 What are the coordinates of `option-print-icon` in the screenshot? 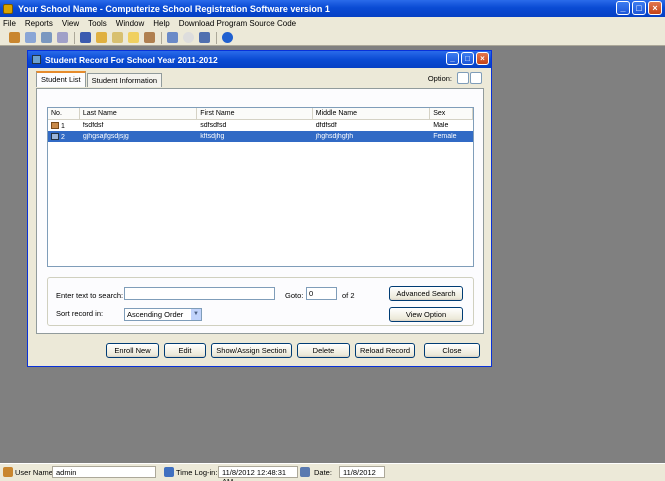 It's located at (463, 78).